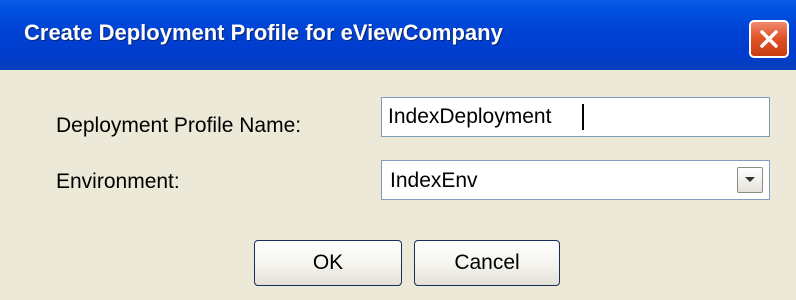 Image resolution: width=796 pixels, height=300 pixels. I want to click on chevron-down-icon, so click(750, 179).